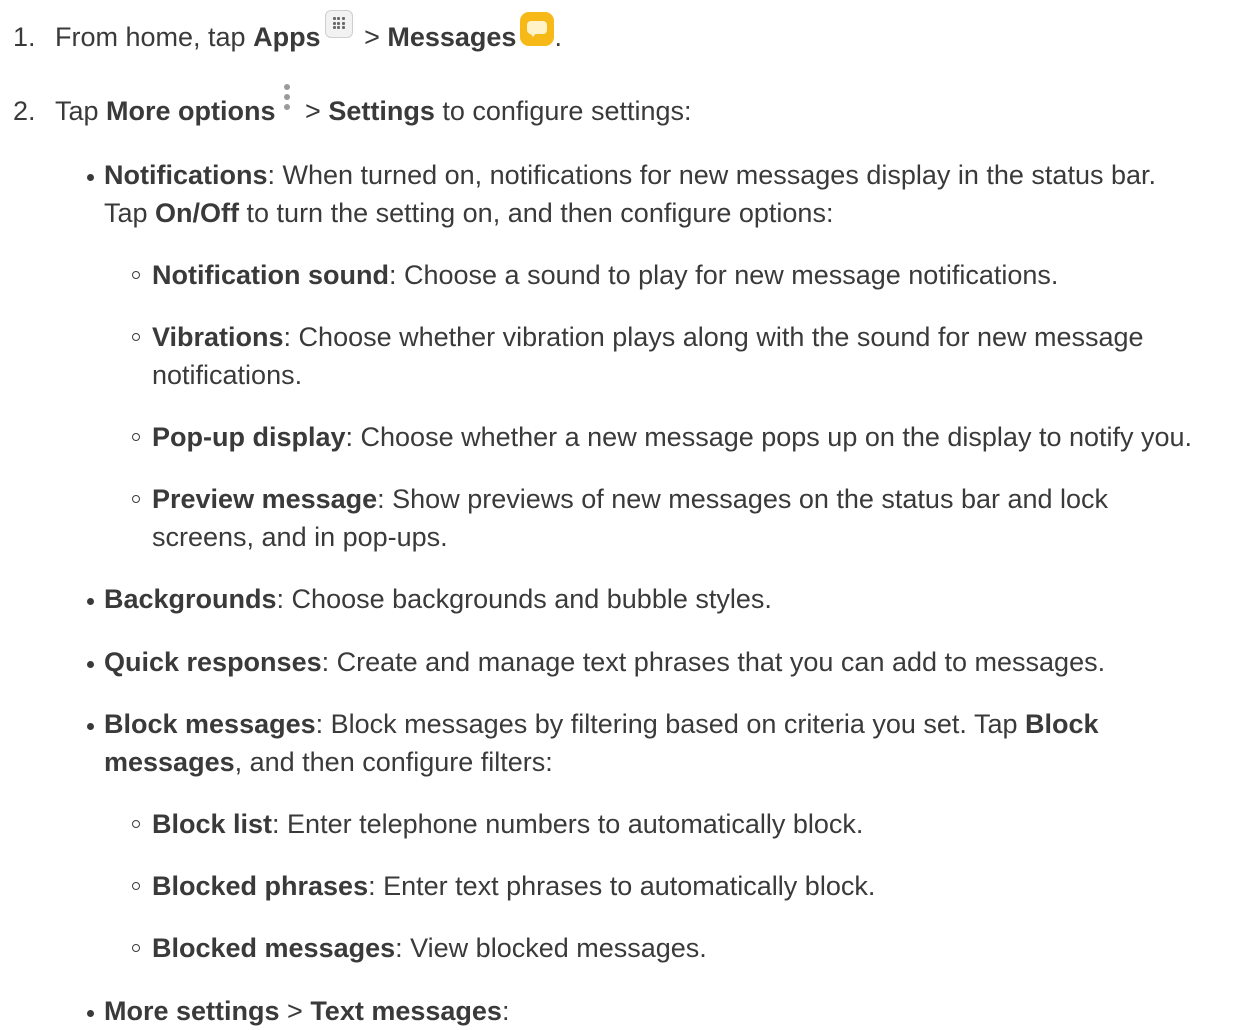 This screenshot has height=1030, width=1248. Describe the element at coordinates (270, 275) in the screenshot. I see `notification-sound-title: Notification sound` at that location.